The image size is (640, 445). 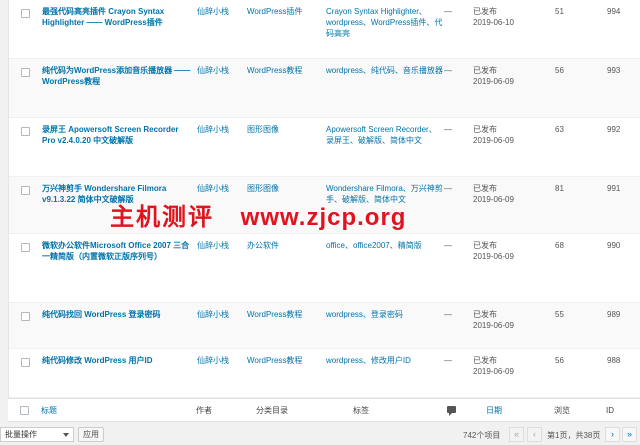 What do you see at coordinates (493, 22) in the screenshot?
I see `post-date: 2019-06-10` at bounding box center [493, 22].